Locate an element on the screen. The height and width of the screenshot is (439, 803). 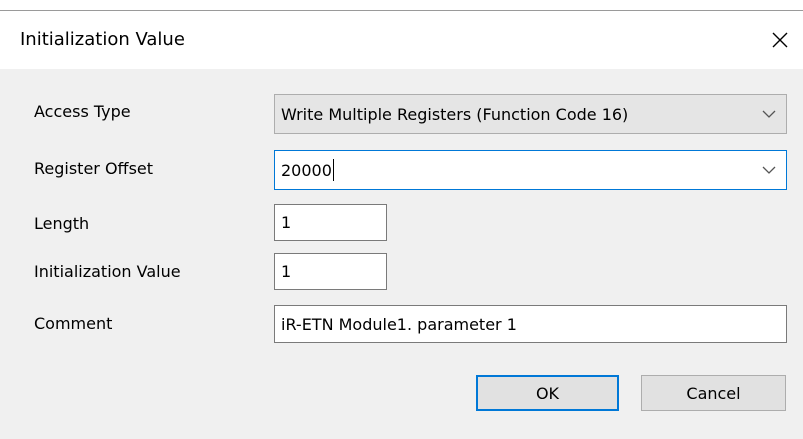
comment-value: iR-ETN Module1. parameter 1 is located at coordinates (399, 324).